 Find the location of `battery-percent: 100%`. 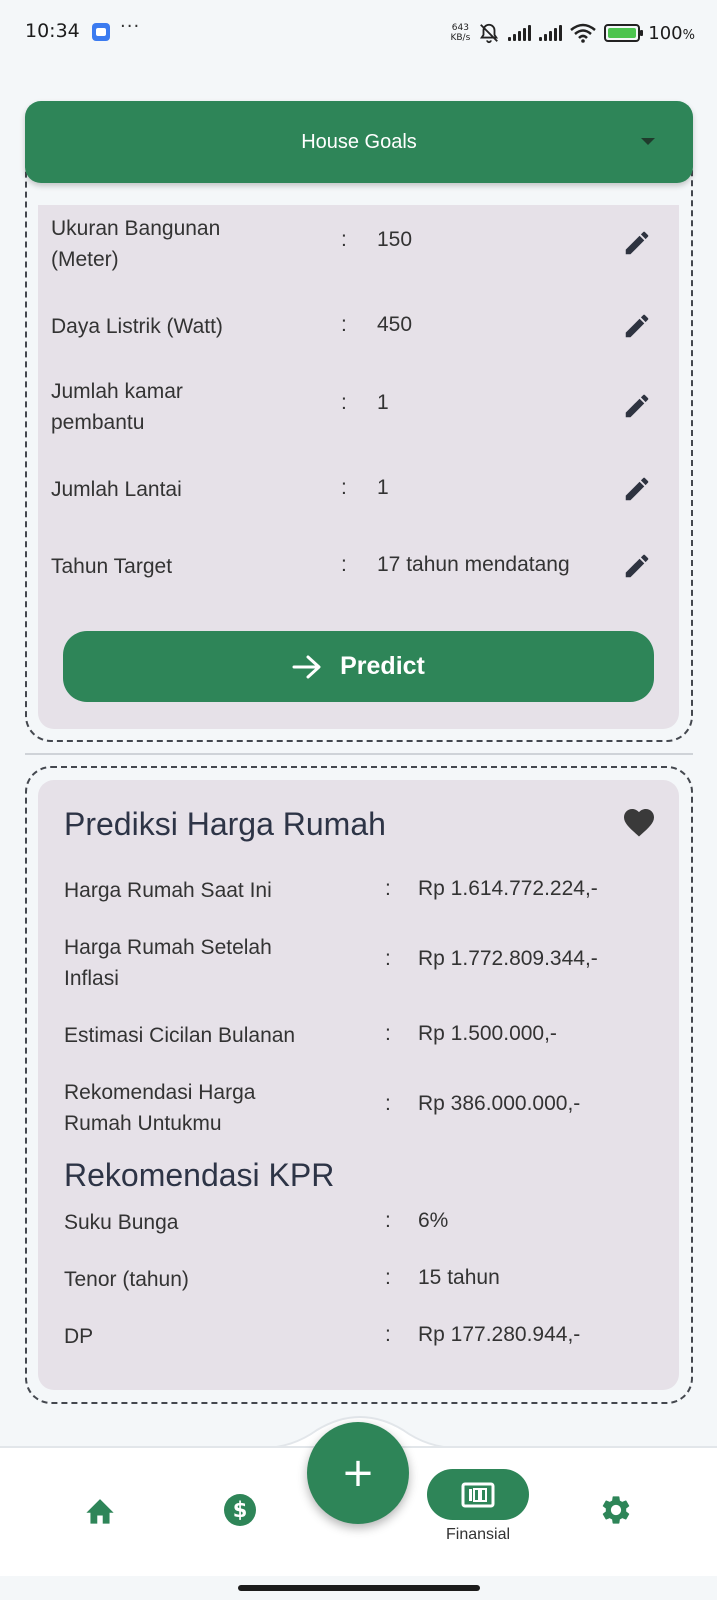

battery-percent: 100% is located at coordinates (671, 33).